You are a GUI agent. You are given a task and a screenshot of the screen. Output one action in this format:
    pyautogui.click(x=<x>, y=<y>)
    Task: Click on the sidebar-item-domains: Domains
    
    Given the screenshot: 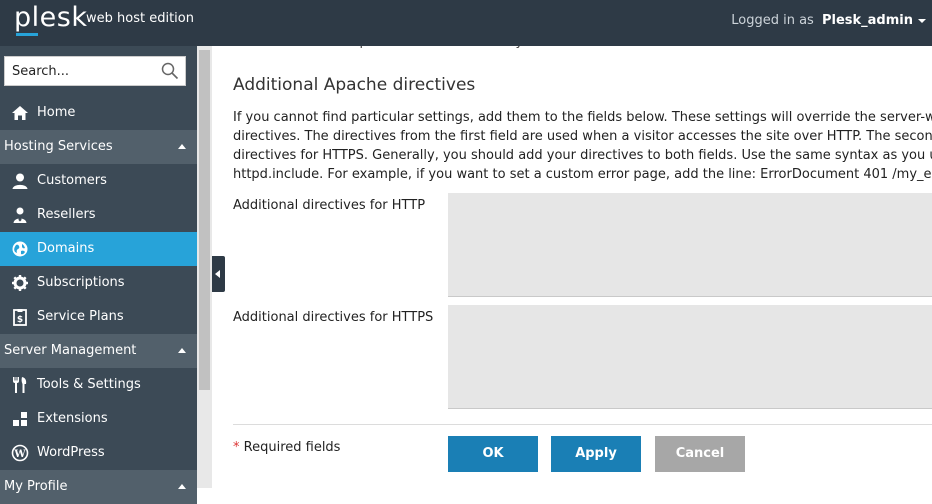 What is the action you would take?
    pyautogui.click(x=98, y=249)
    